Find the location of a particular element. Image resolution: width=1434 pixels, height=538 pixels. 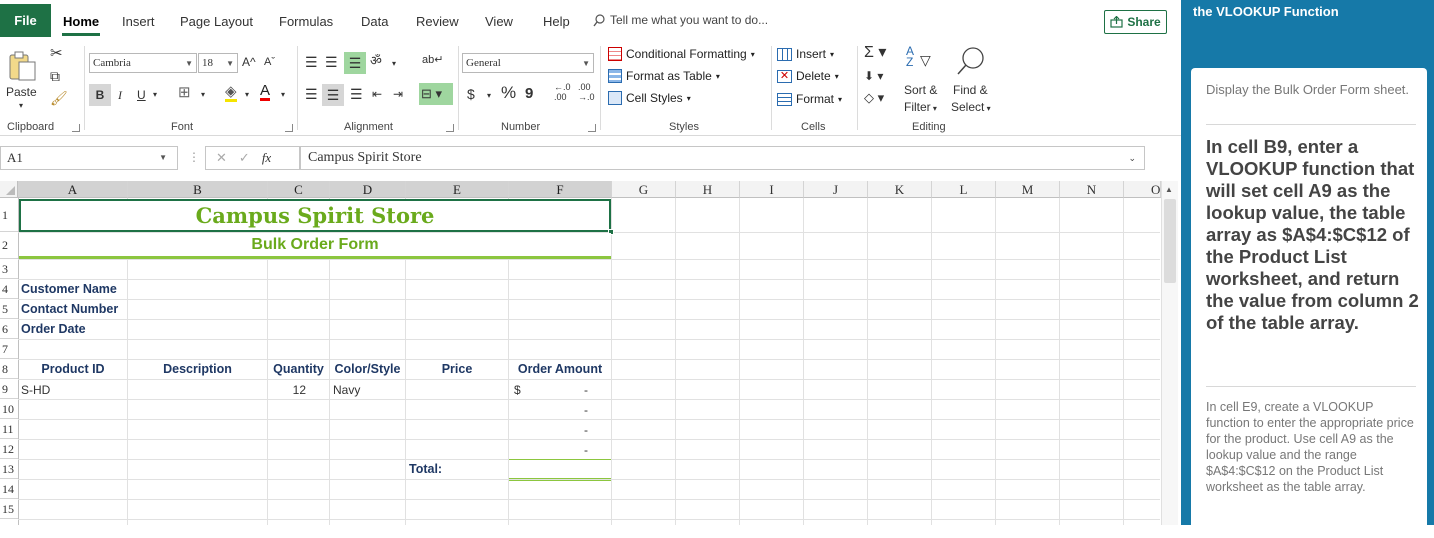

align-left-icon: ☰ is located at coordinates (311, 94).